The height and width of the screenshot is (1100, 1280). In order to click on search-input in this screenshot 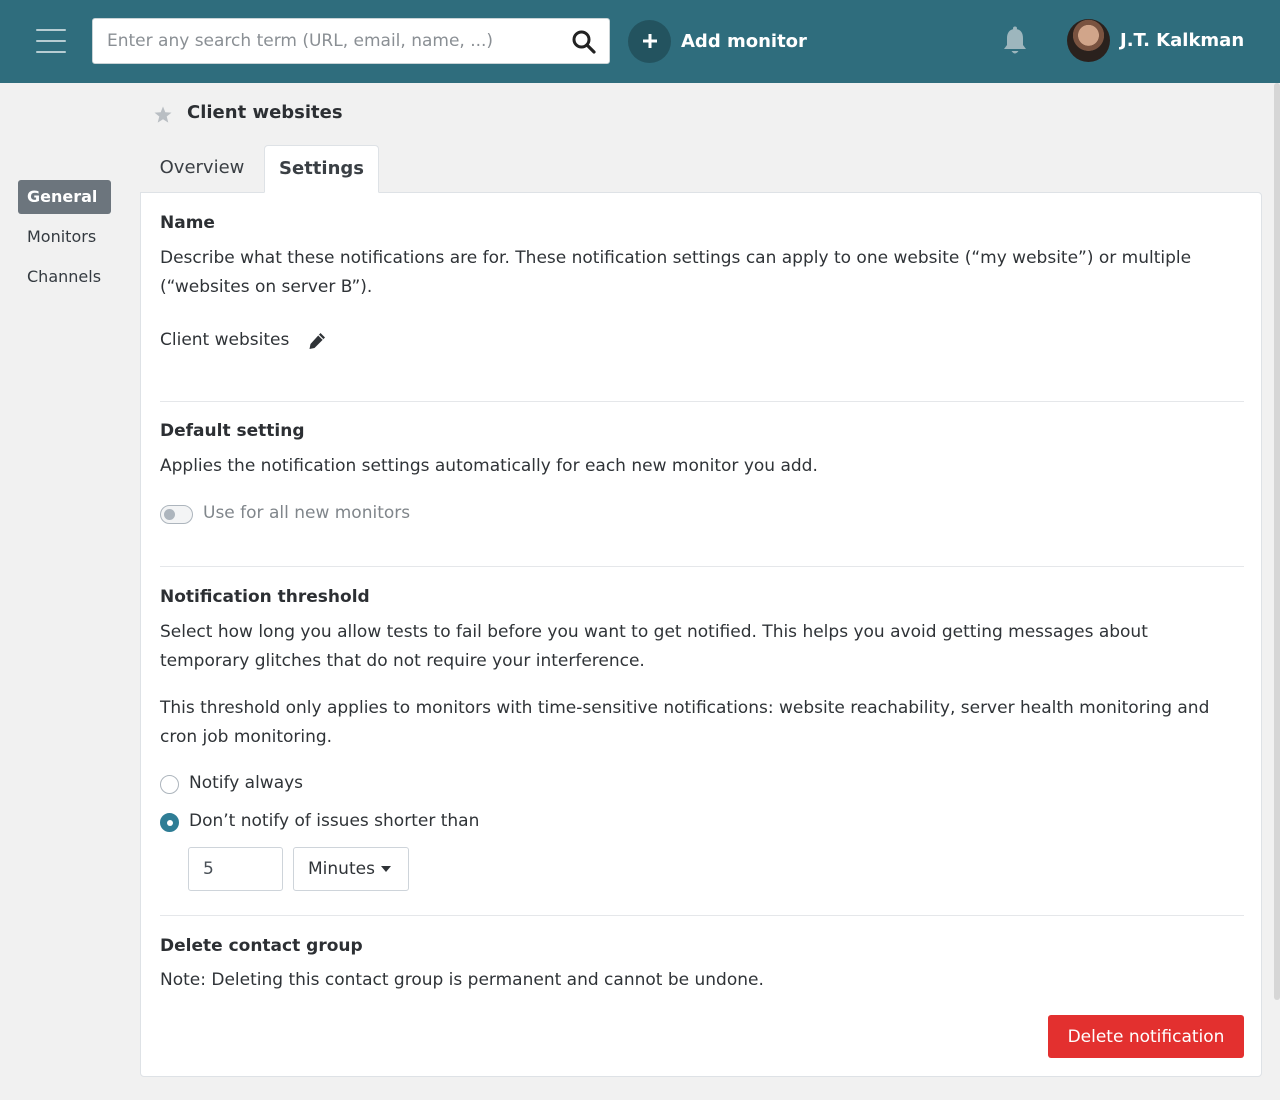, I will do `click(328, 41)`.